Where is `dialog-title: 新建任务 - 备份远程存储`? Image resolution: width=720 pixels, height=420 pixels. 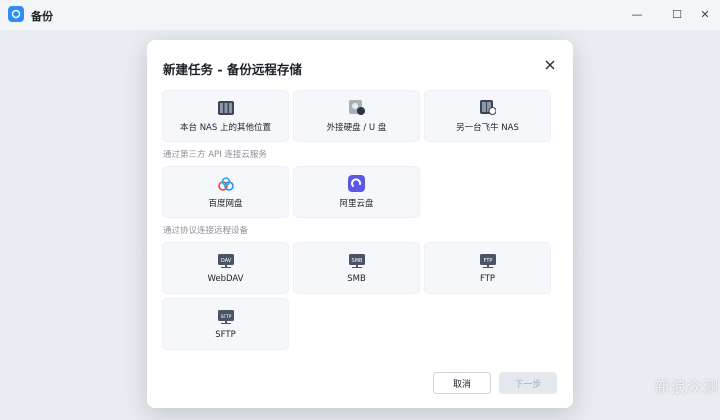 dialog-title: 新建任务 - 备份远程存储 is located at coordinates (232, 69).